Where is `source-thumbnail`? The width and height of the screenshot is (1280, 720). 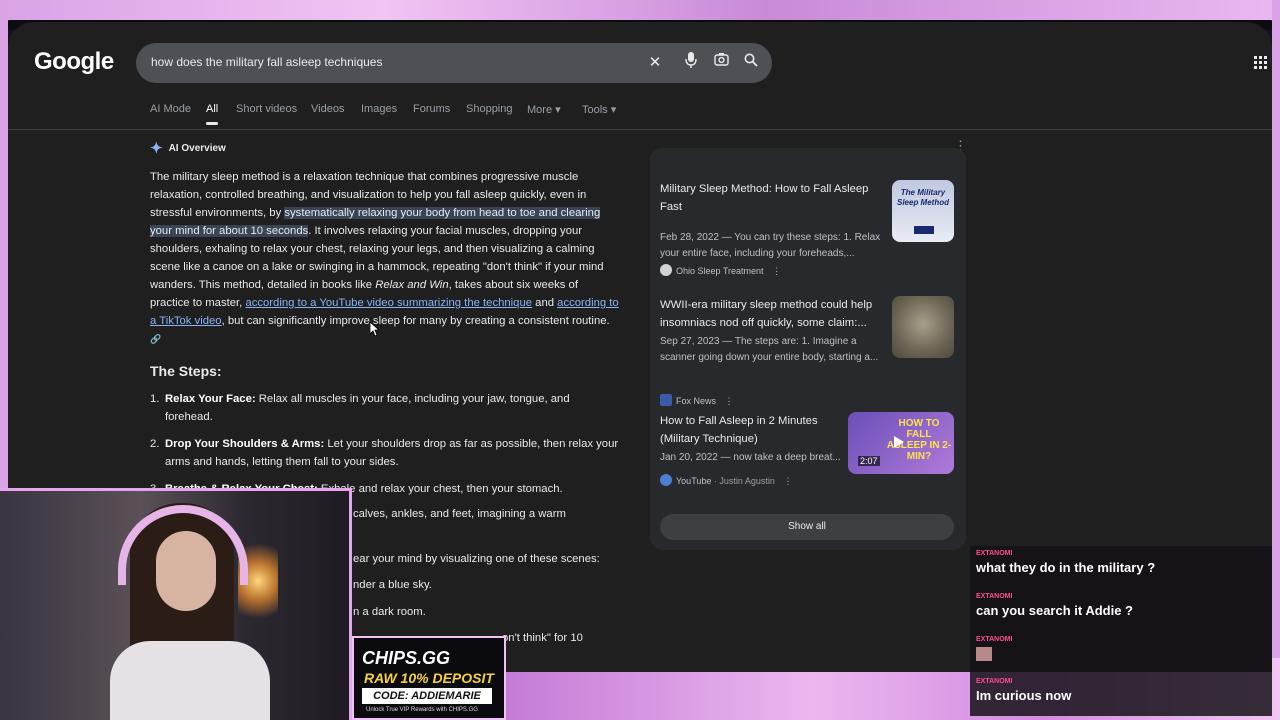 source-thumbnail is located at coordinates (923, 327).